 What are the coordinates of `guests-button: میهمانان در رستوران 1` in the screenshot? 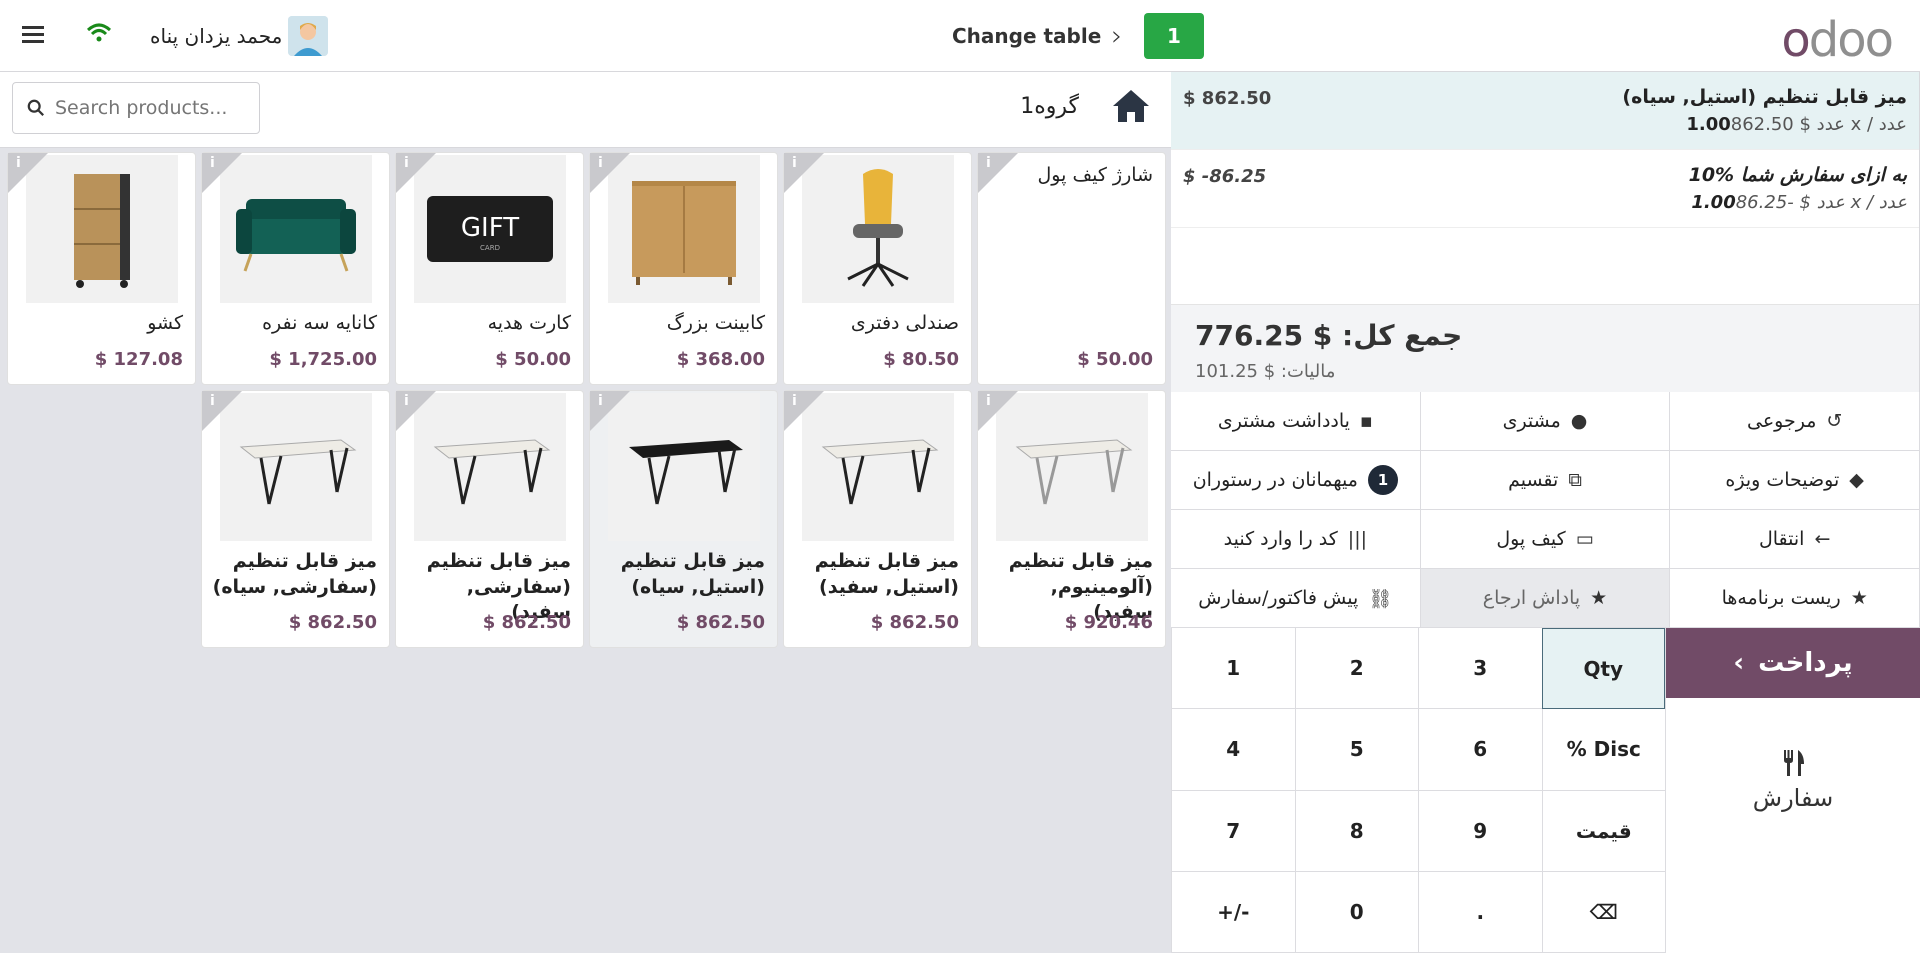 It's located at (1296, 480).